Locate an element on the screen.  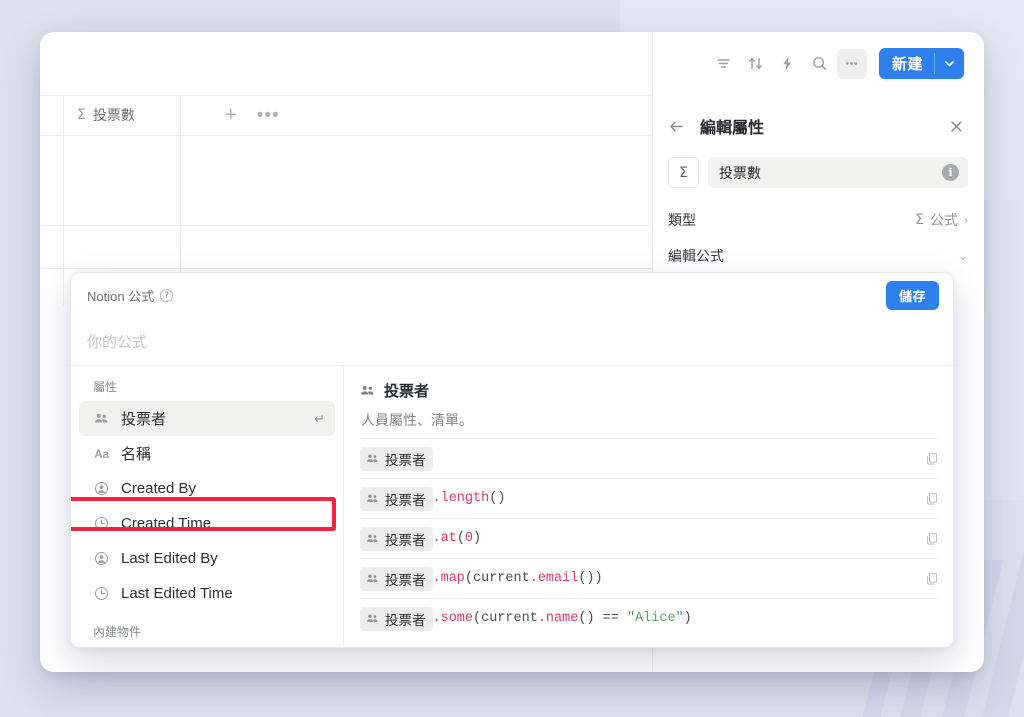
formula-editor-title: Notion 公式 ? is located at coordinates (130, 295).